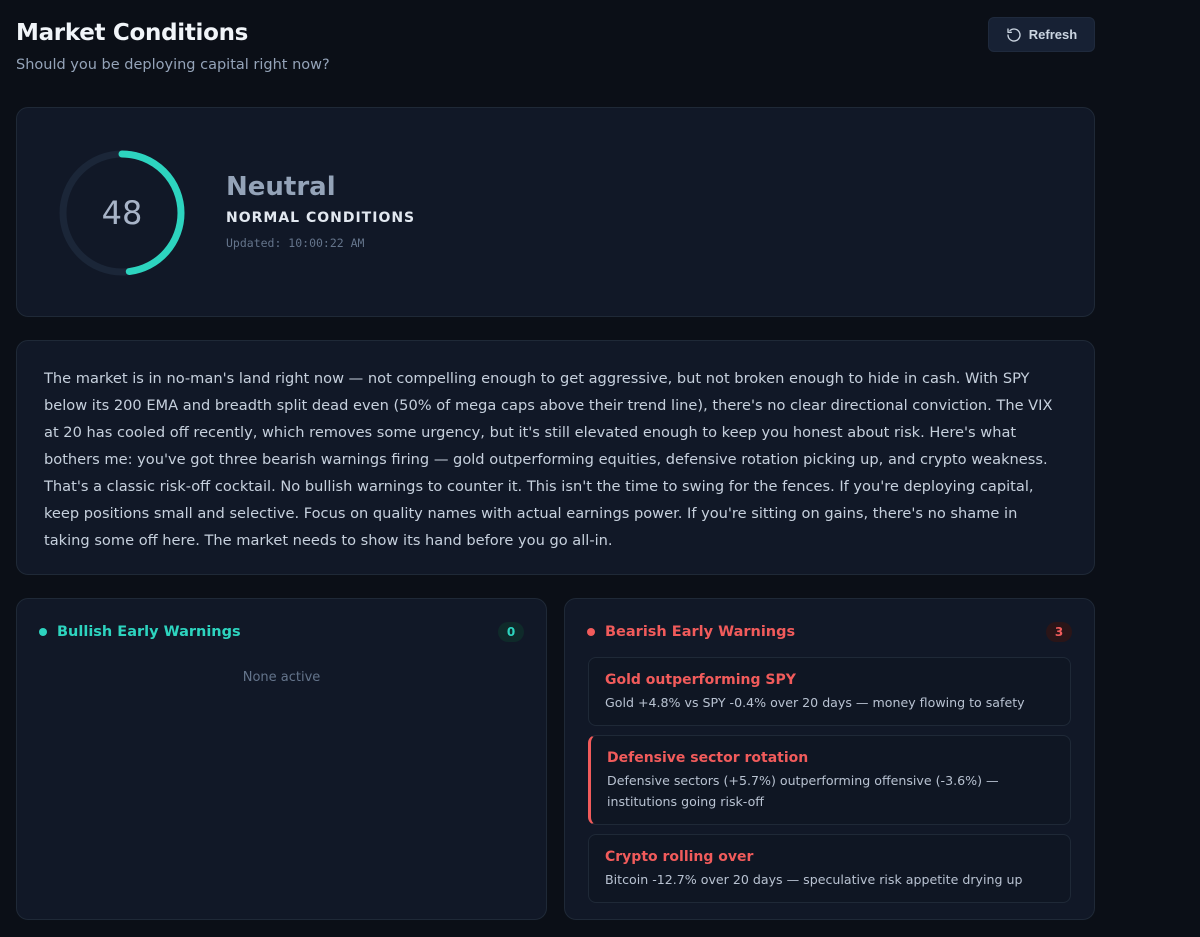 Image resolution: width=1200 pixels, height=937 pixels. What do you see at coordinates (281, 187) in the screenshot?
I see `status-label: Neutral` at bounding box center [281, 187].